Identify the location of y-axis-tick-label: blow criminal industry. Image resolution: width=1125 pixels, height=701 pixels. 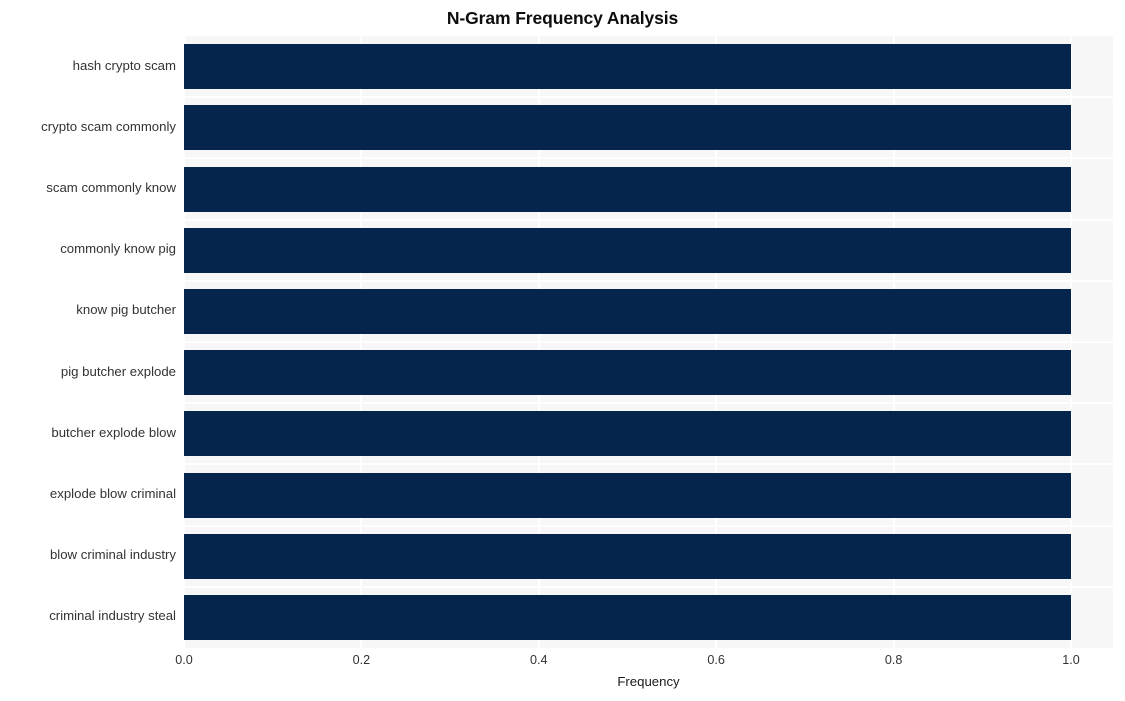
(112, 555).